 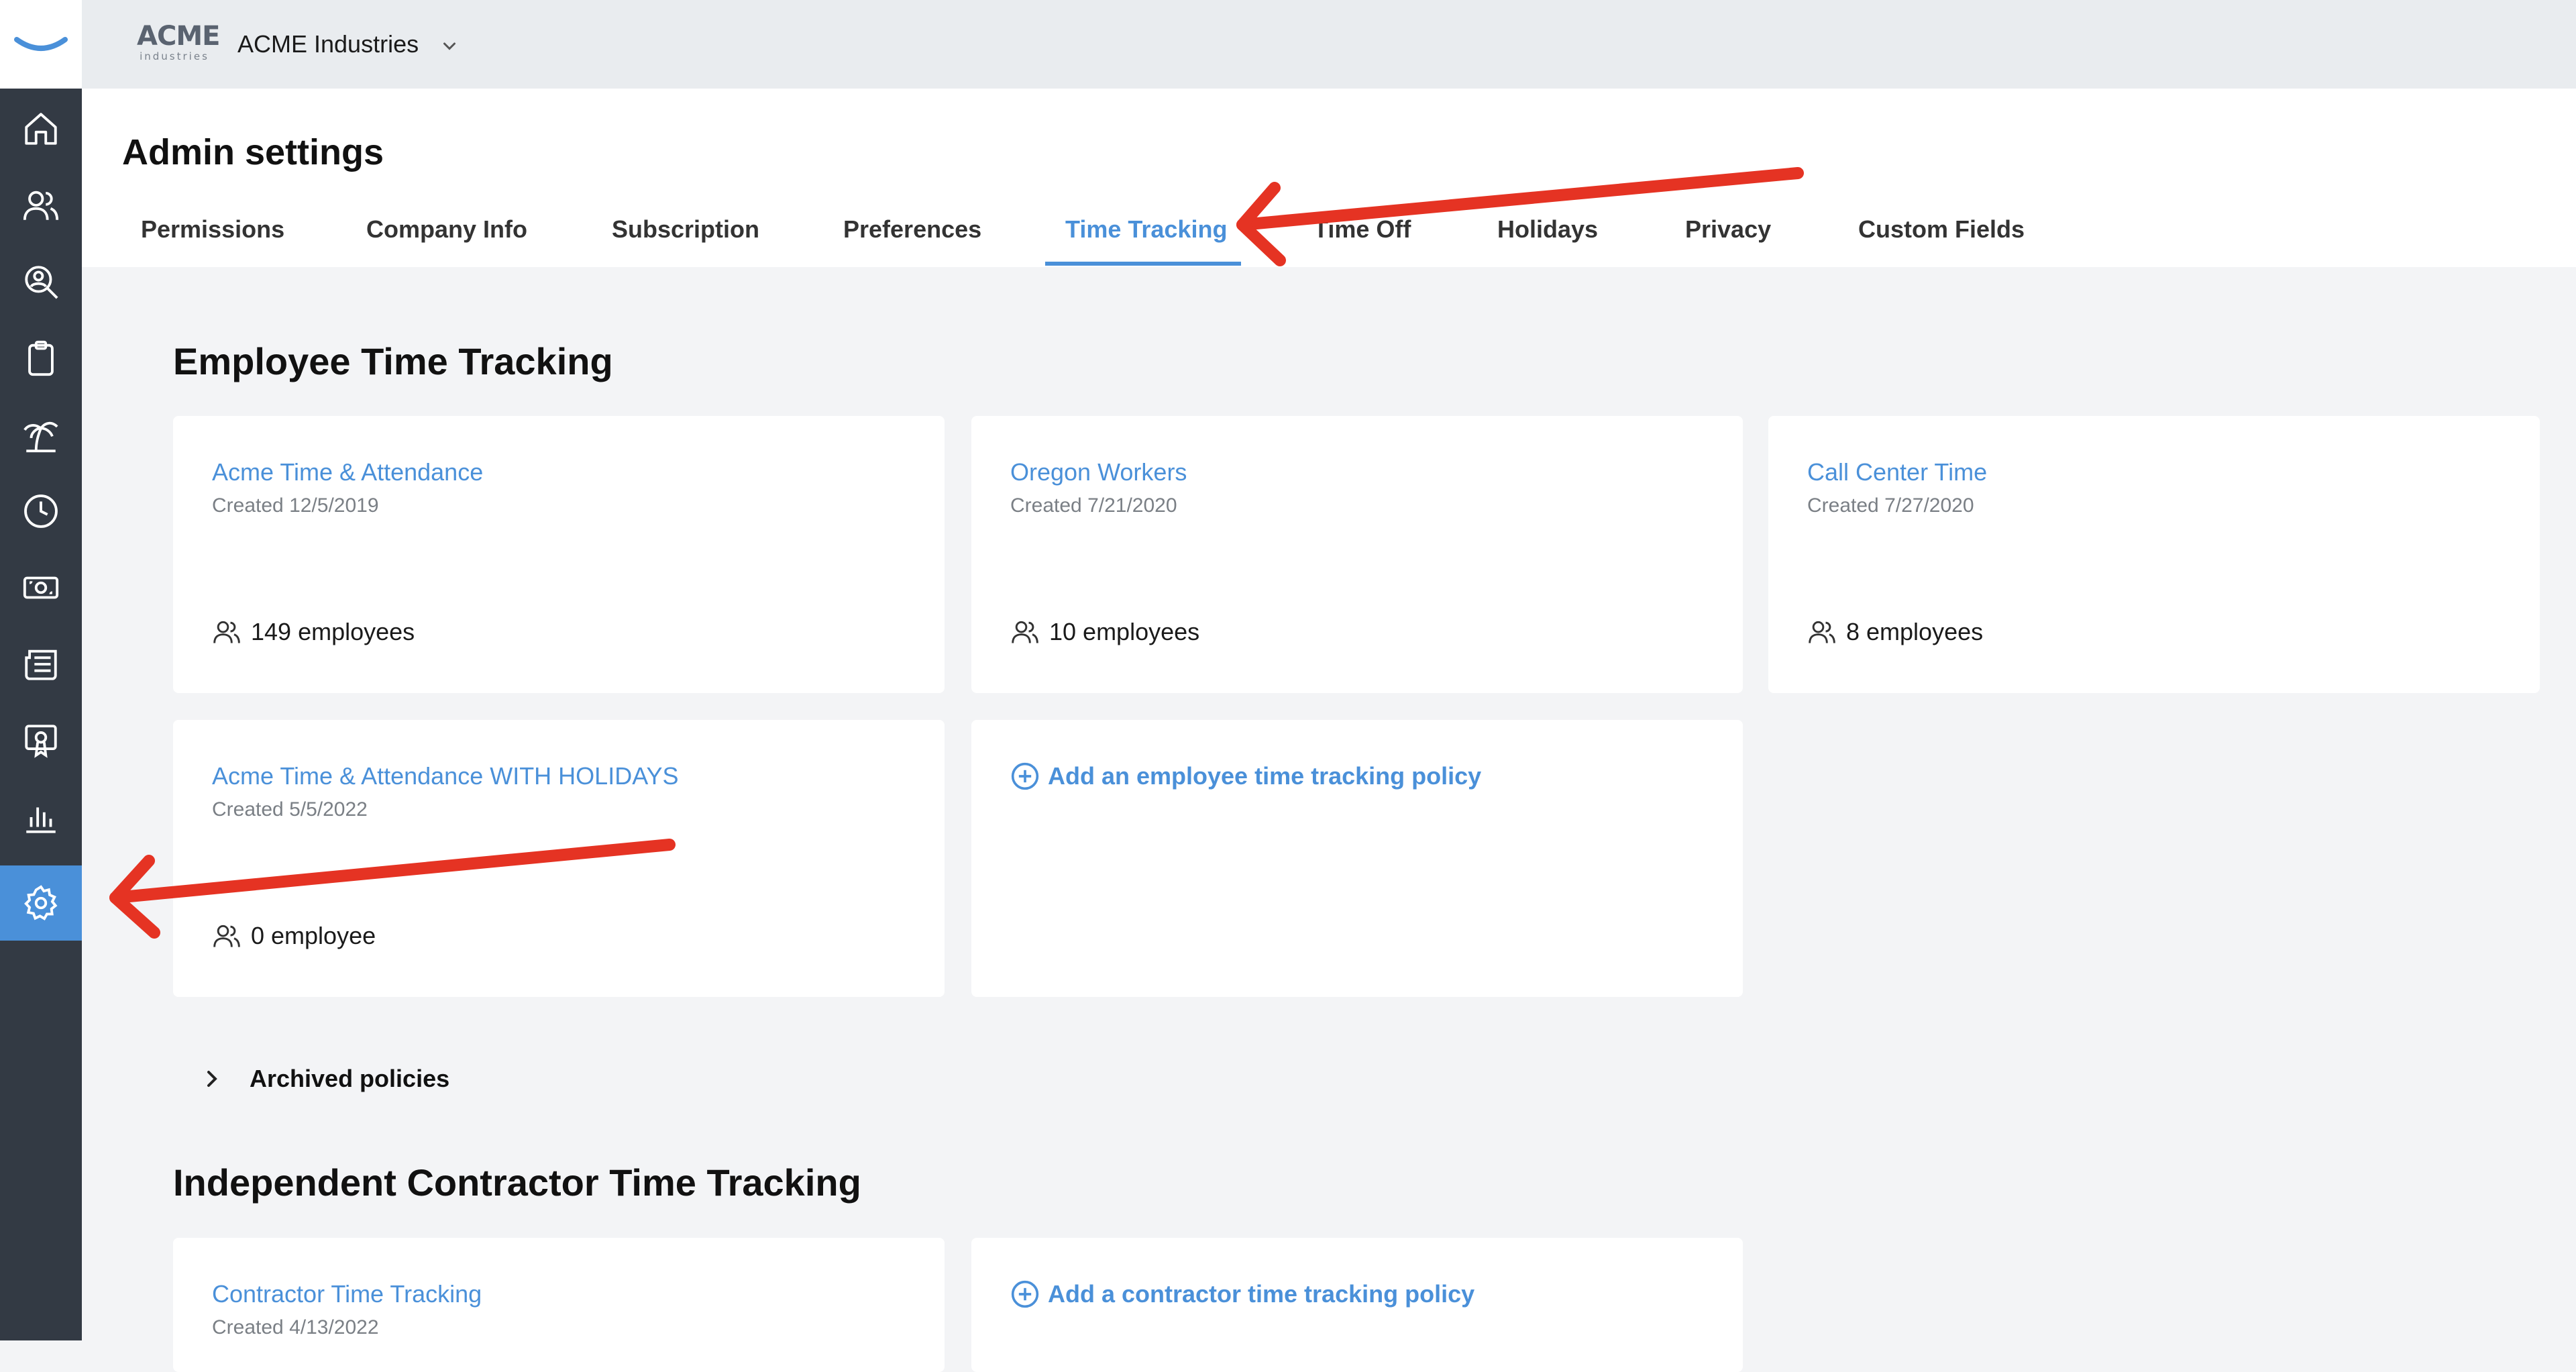 I want to click on sidebar-item-settings, so click(x=41, y=903).